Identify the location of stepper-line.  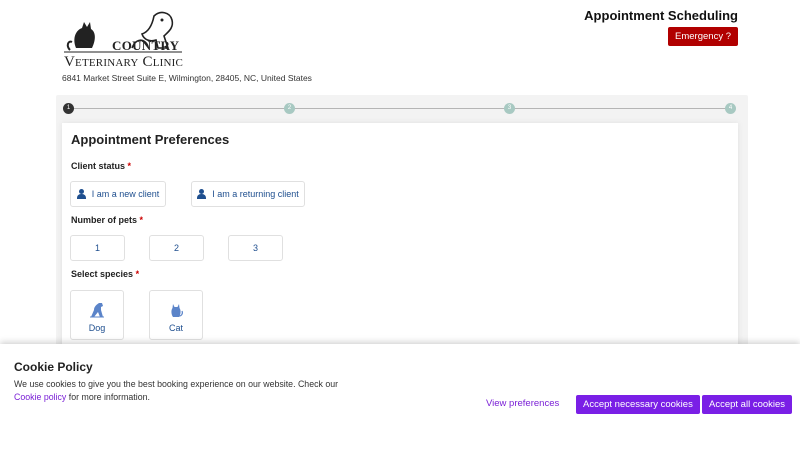
(400, 108).